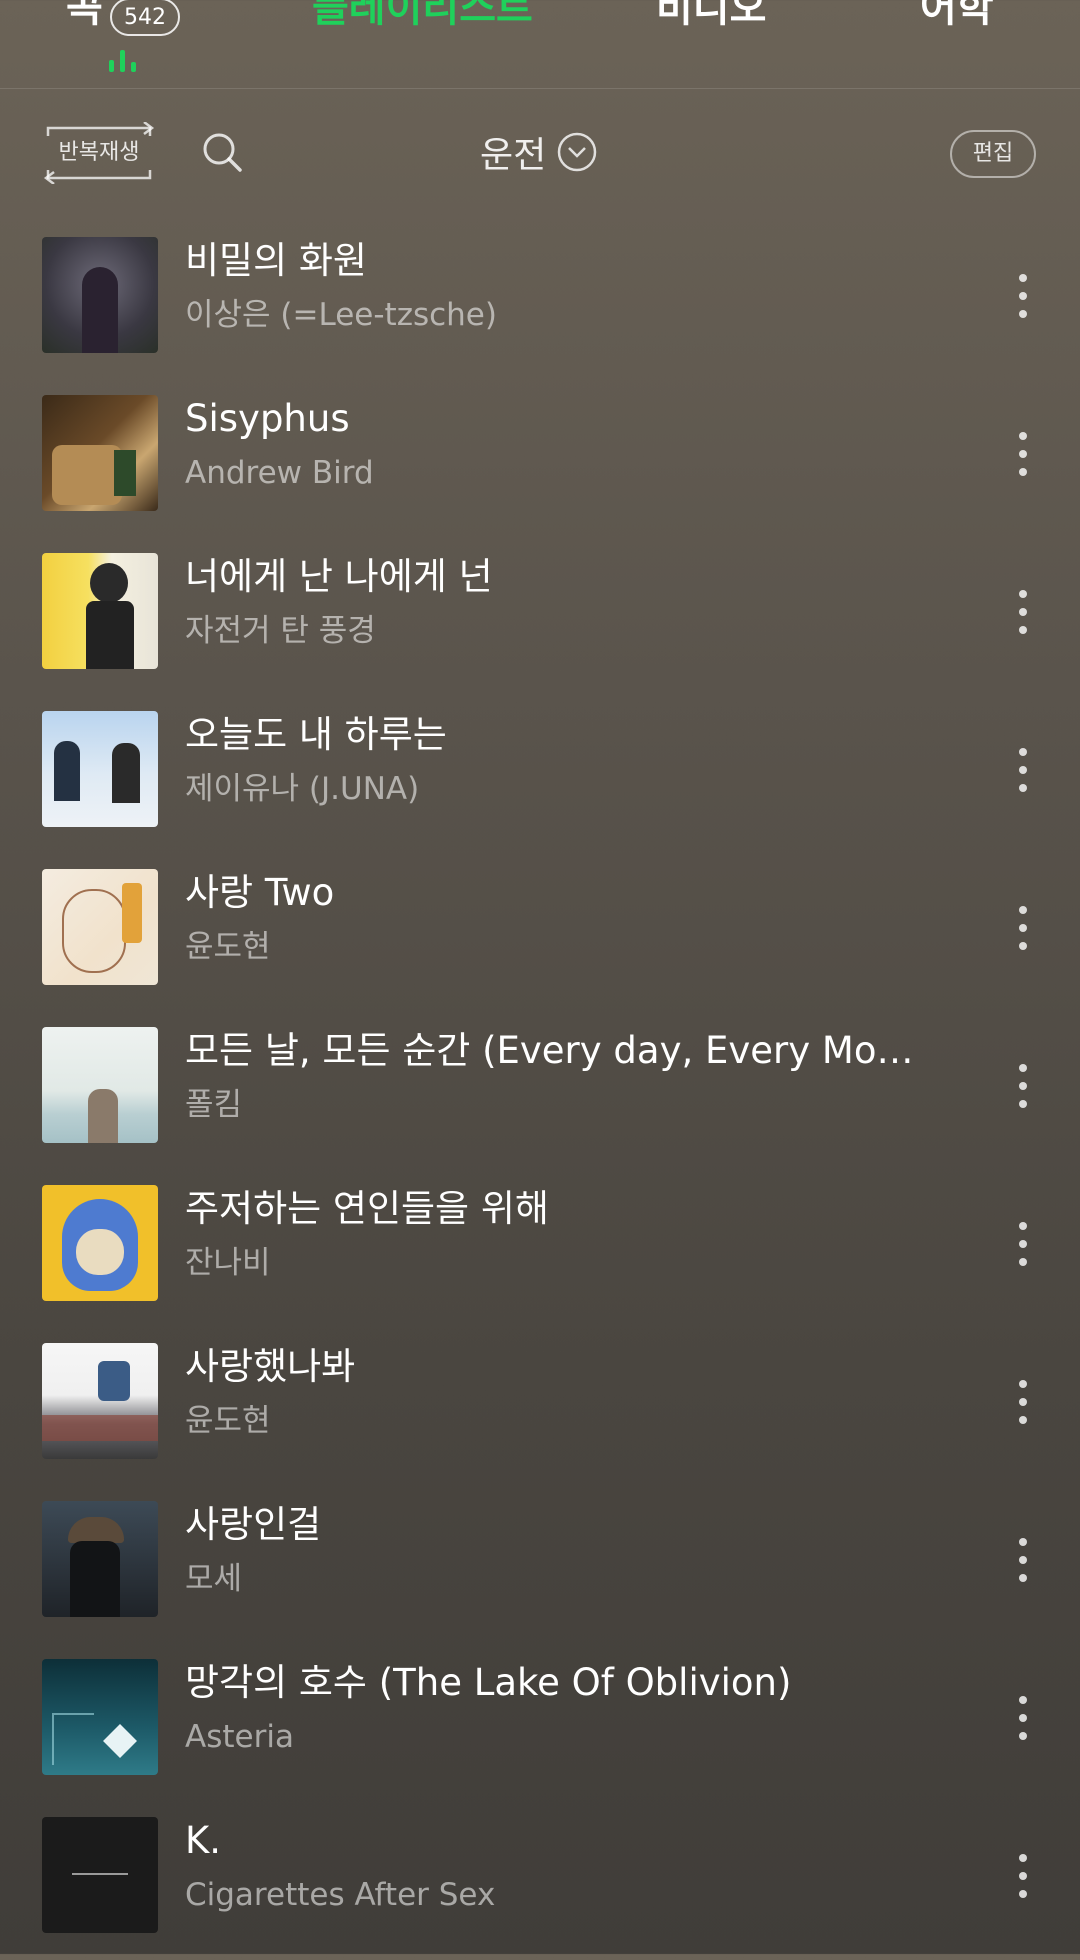  What do you see at coordinates (214, 1105) in the screenshot?
I see `song-artist: 폴킴` at bounding box center [214, 1105].